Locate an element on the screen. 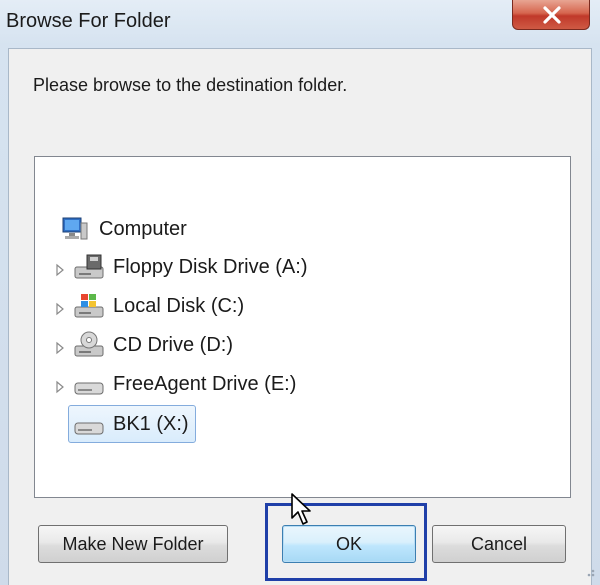 The height and width of the screenshot is (585, 600). tree-item-label: CD Drive (D:) is located at coordinates (173, 344).